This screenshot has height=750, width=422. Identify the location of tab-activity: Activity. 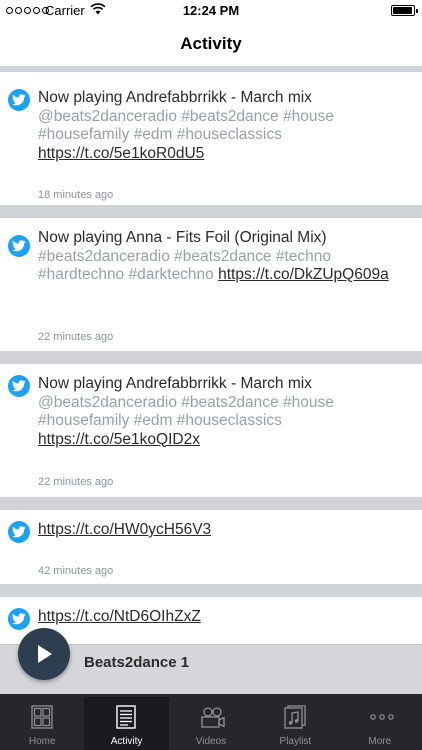
(126, 723).